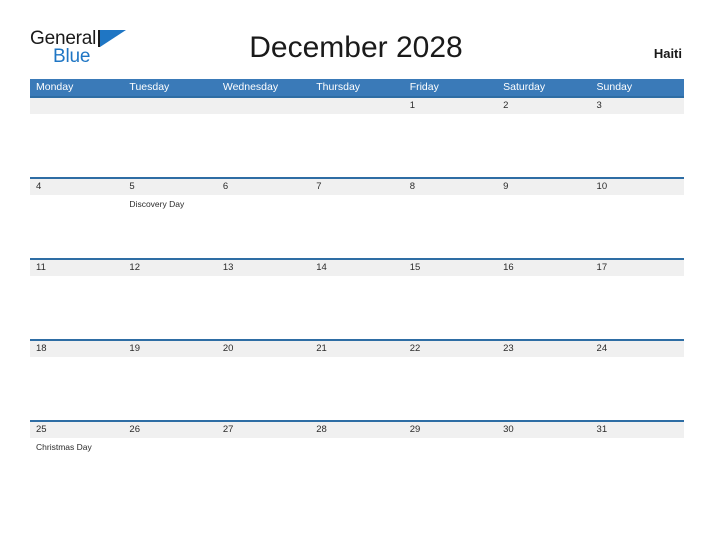 The height and width of the screenshot is (550, 712). I want to click on week-event-band: Discovery Day, so click(357, 226).